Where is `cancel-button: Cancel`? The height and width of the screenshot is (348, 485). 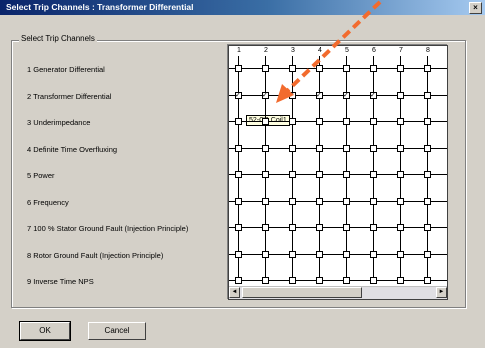
cancel-button: Cancel is located at coordinates (117, 331).